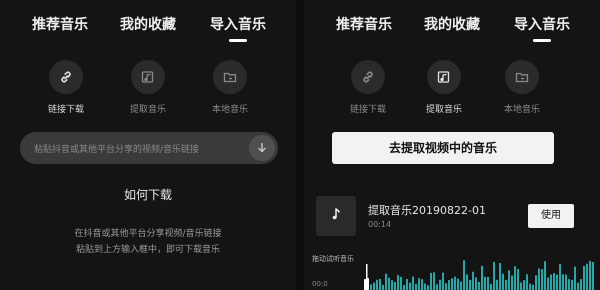  I want to click on extract-video-music-button: 去提取视频中的音乐, so click(443, 148).